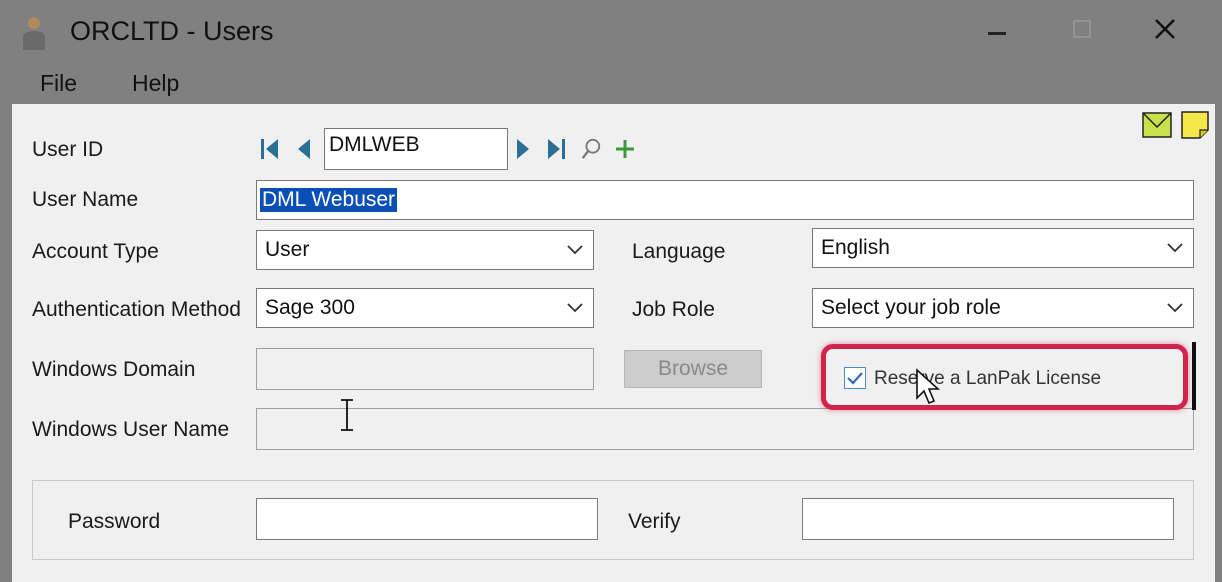 Image resolution: width=1222 pixels, height=582 pixels. Describe the element at coordinates (347, 415) in the screenshot. I see `text-cursor-icon` at that location.